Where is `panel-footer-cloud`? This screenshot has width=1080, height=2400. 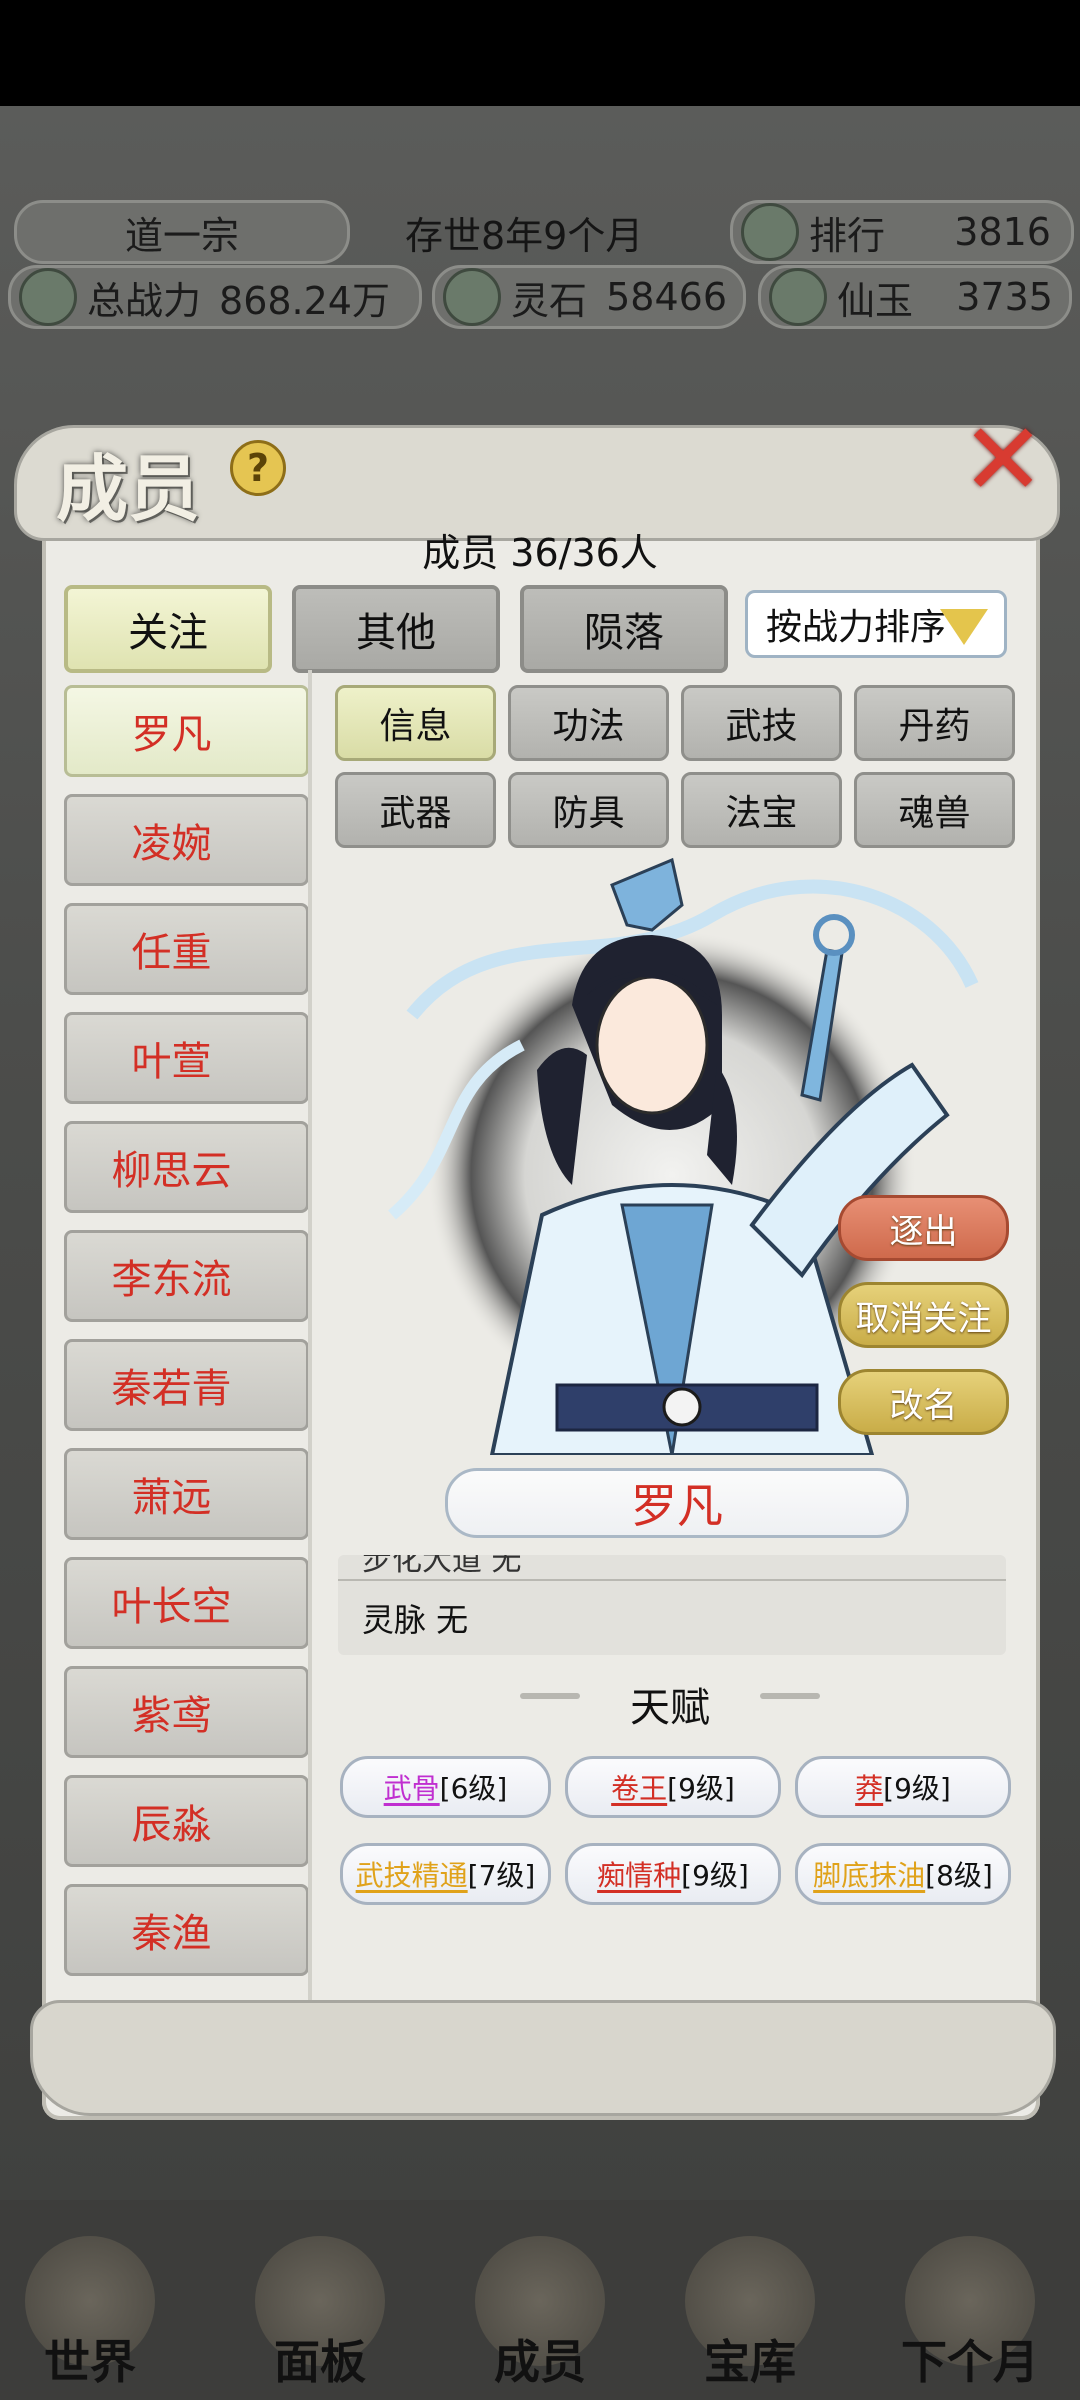
panel-footer-cloud is located at coordinates (543, 2058).